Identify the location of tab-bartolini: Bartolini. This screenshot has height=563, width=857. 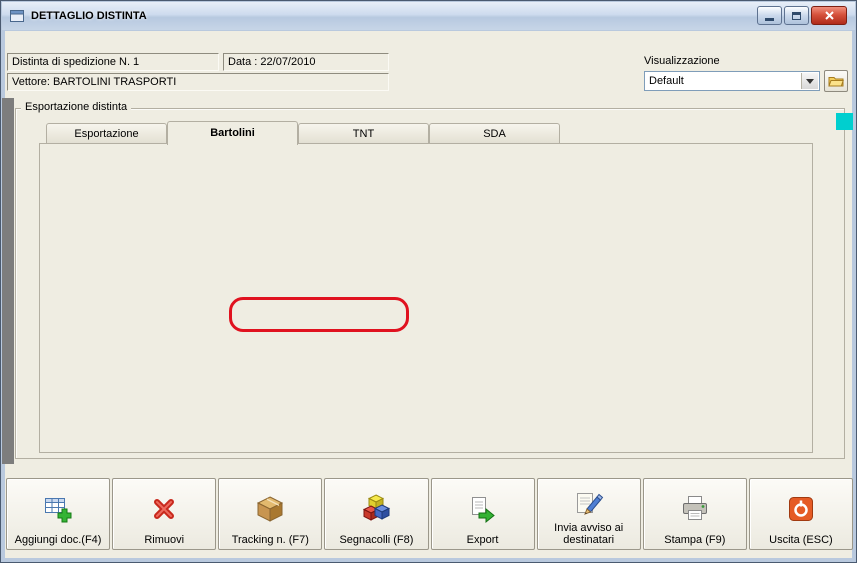
(232, 133).